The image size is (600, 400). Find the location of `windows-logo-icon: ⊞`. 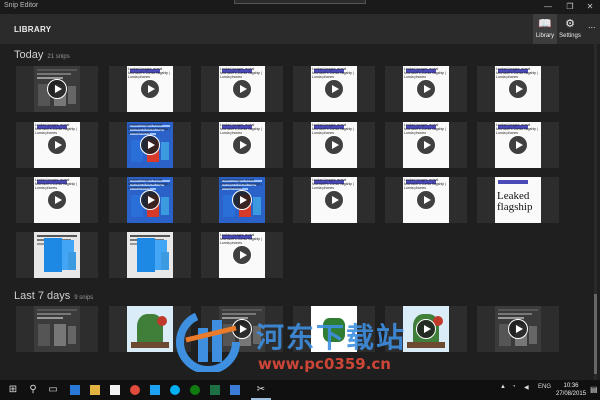

windows-logo-icon: ⊞ is located at coordinates (13, 389).